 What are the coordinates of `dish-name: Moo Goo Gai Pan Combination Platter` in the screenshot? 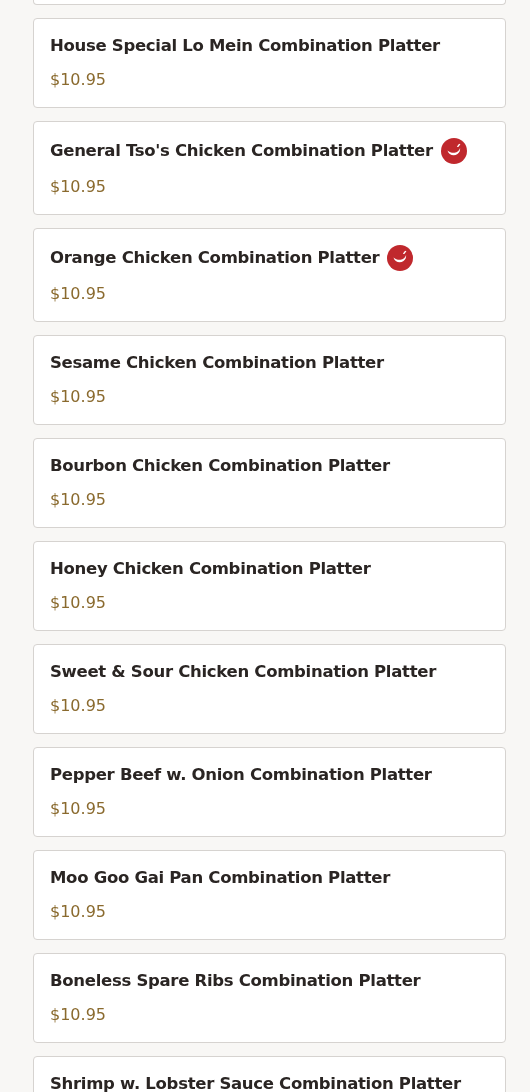 It's located at (220, 878).